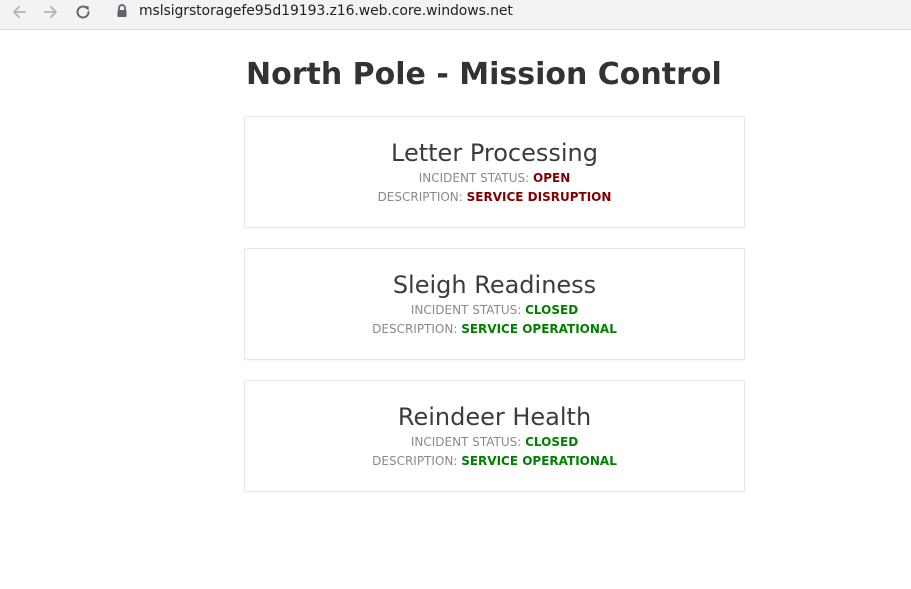 The width and height of the screenshot is (911, 589). I want to click on reload-icon, so click(83, 12).